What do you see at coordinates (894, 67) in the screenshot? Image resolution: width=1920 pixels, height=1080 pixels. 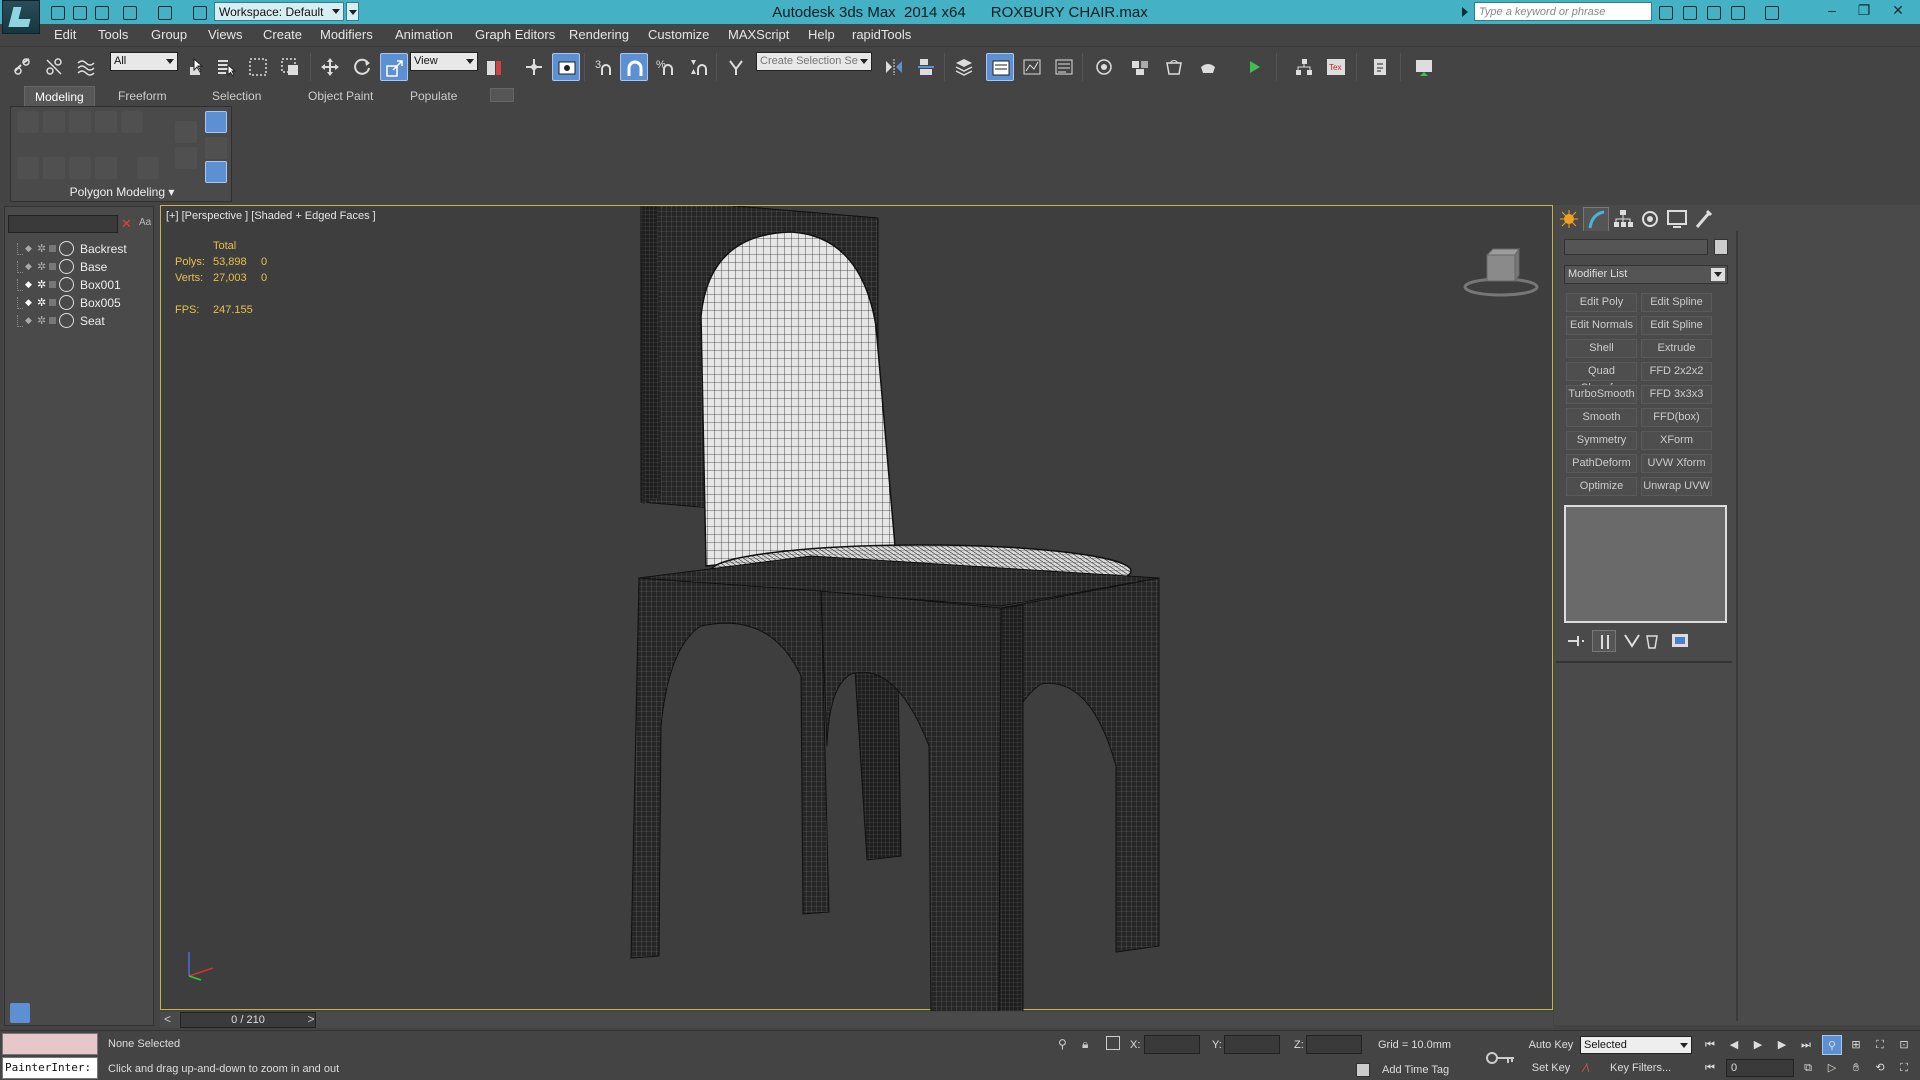 I see `mirror-icon` at bounding box center [894, 67].